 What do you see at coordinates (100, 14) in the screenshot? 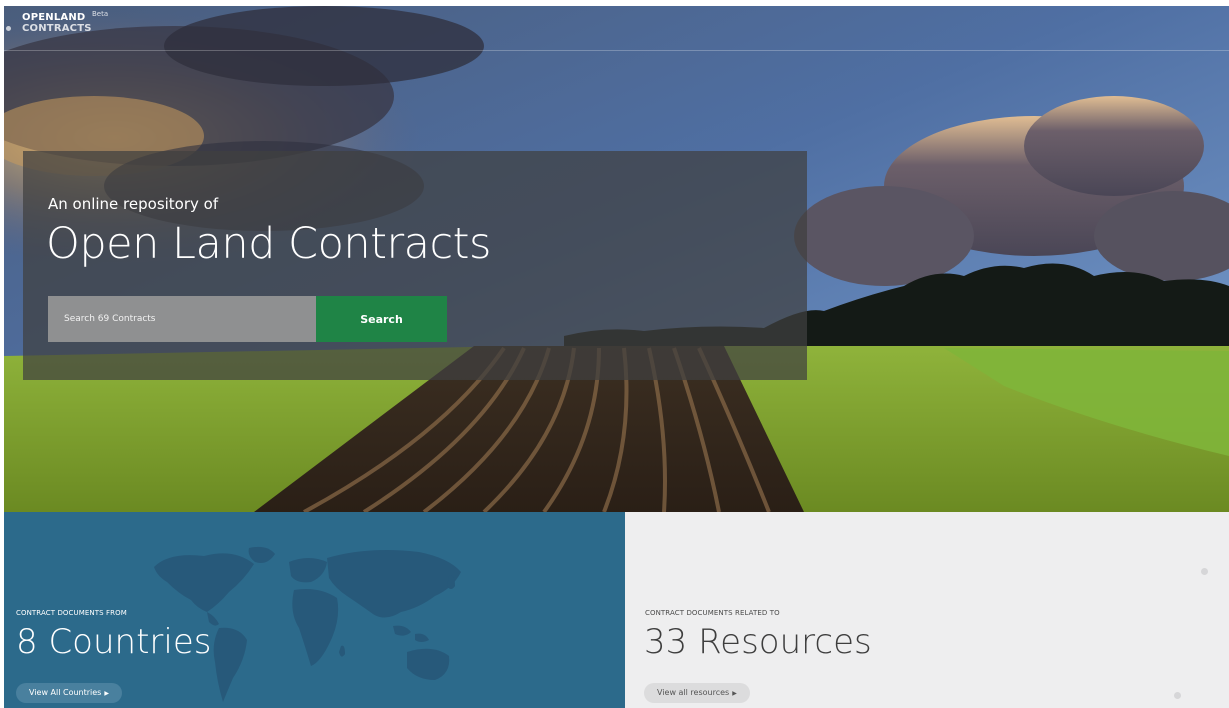
I see `beta-badge: Beta` at bounding box center [100, 14].